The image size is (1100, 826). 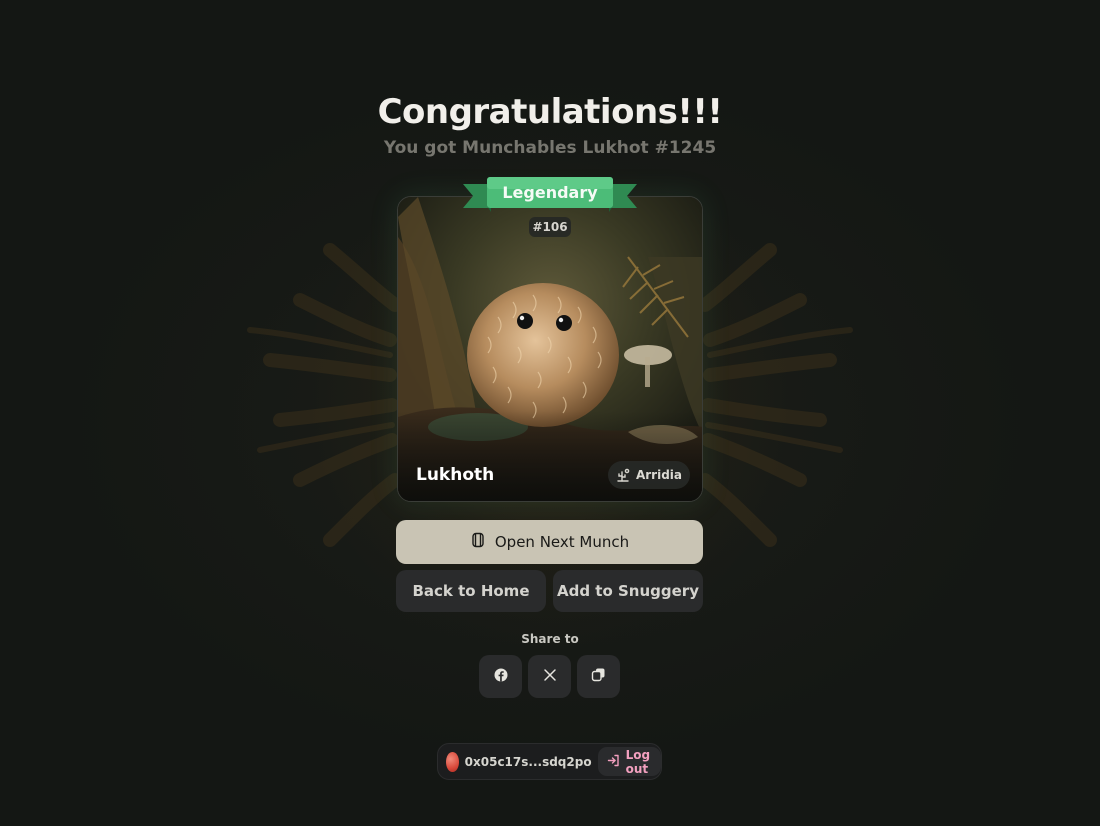 I want to click on rarity-label: Legendary, so click(x=550, y=192).